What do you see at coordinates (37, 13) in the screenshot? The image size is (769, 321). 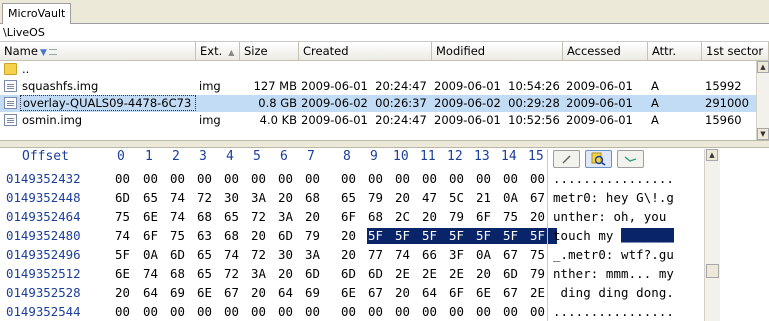 I see `tab-microvault: MicroVault` at bounding box center [37, 13].